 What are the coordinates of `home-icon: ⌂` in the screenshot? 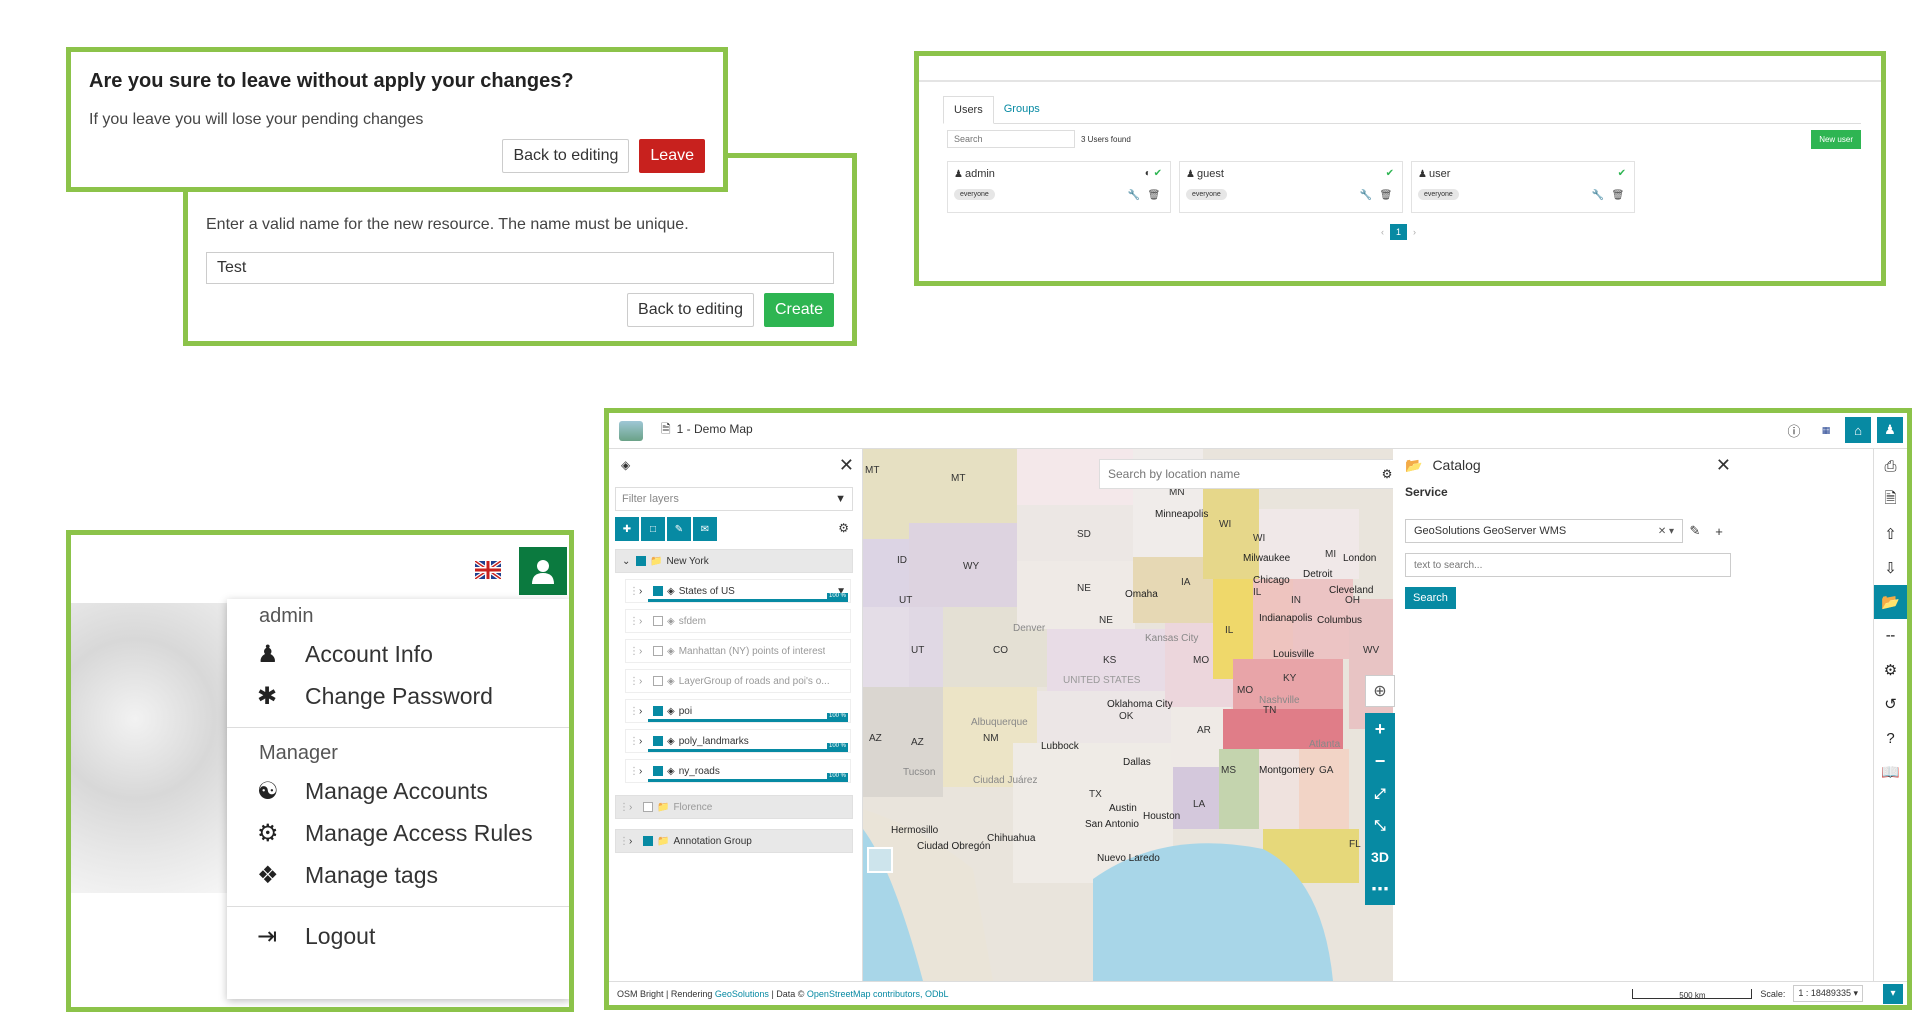 It's located at (1858, 430).